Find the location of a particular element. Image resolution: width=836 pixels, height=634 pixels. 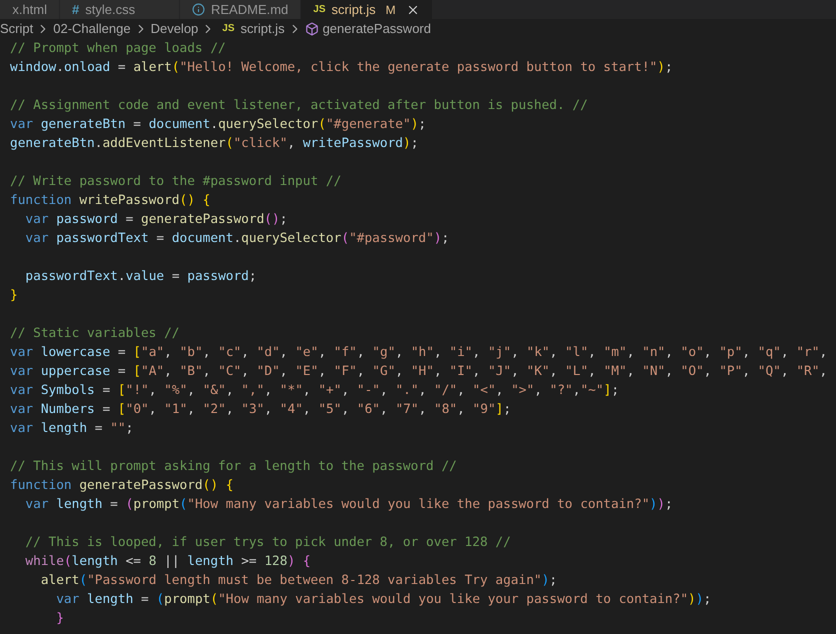

hash-icon: # is located at coordinates (76, 9).